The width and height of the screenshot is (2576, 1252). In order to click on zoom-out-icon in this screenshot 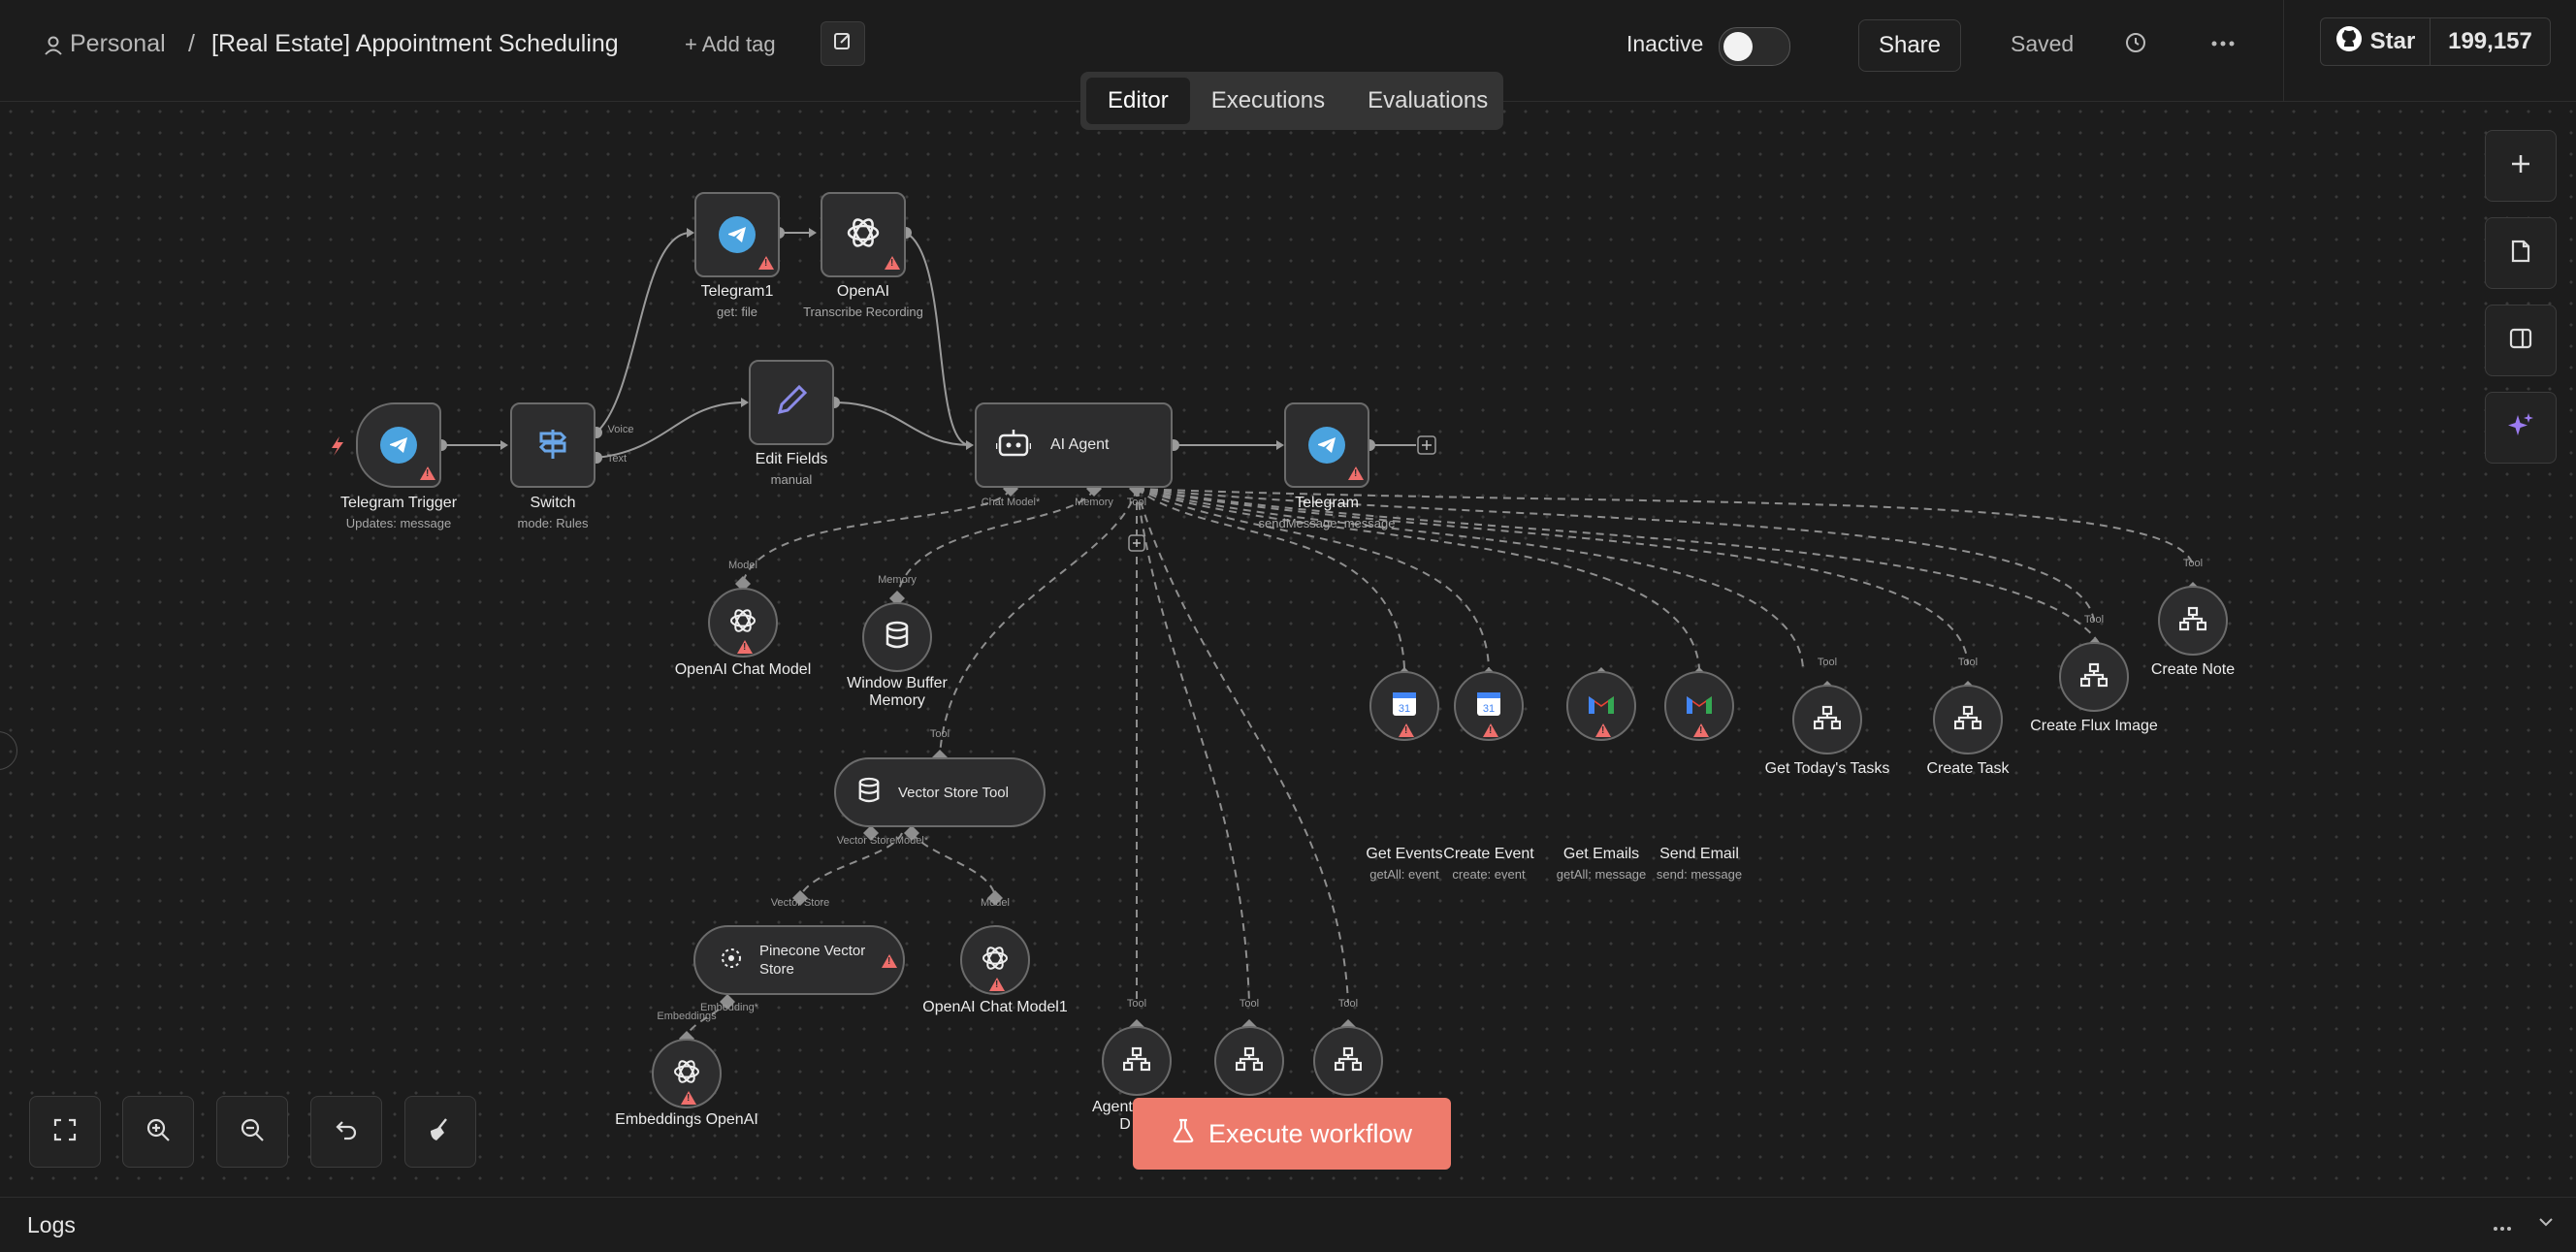, I will do `click(252, 1132)`.